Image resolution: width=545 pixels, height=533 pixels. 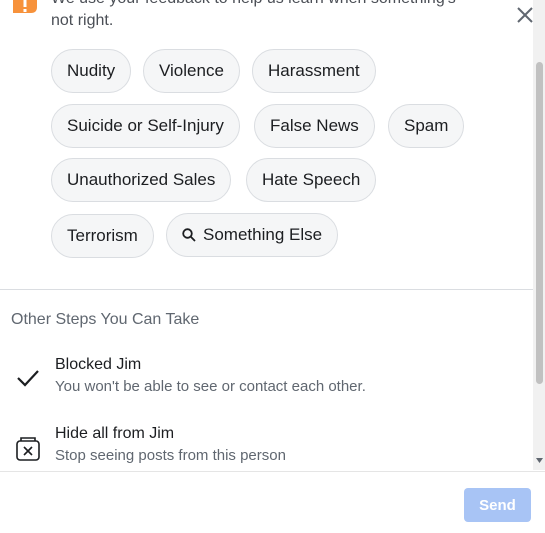 I want to click on hide-box-icon, so click(x=28, y=449).